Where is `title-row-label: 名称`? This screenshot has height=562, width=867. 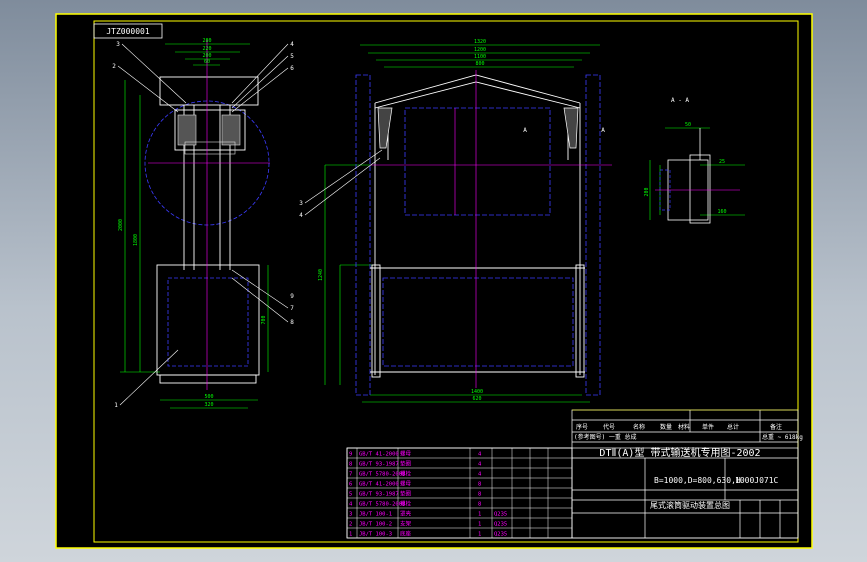
title-row-label: 名称 is located at coordinates (639, 427).